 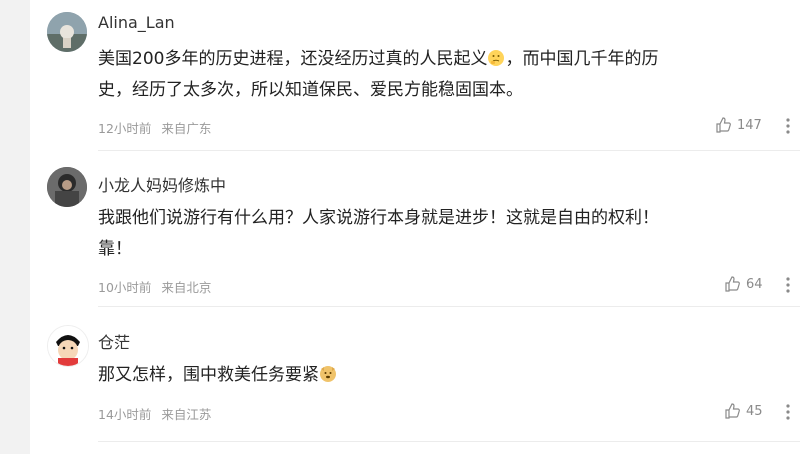 What do you see at coordinates (496, 58) in the screenshot?
I see `thinking-face-emoji` at bounding box center [496, 58].